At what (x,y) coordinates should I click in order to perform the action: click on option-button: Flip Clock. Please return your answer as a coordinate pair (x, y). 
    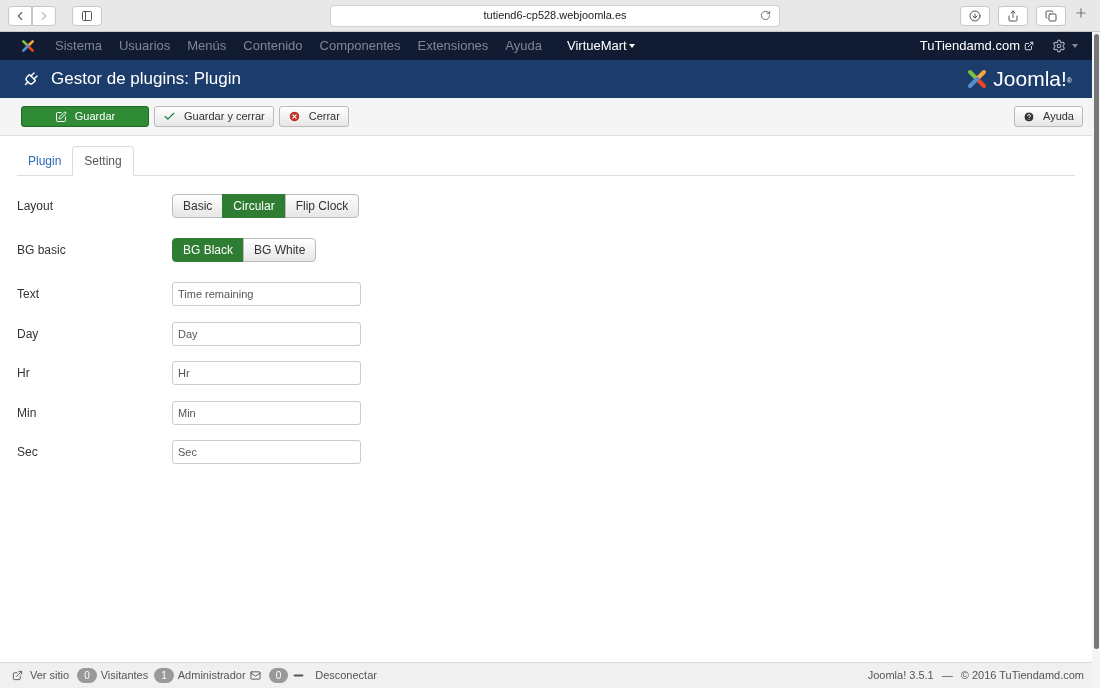
    Looking at the image, I should click on (322, 206).